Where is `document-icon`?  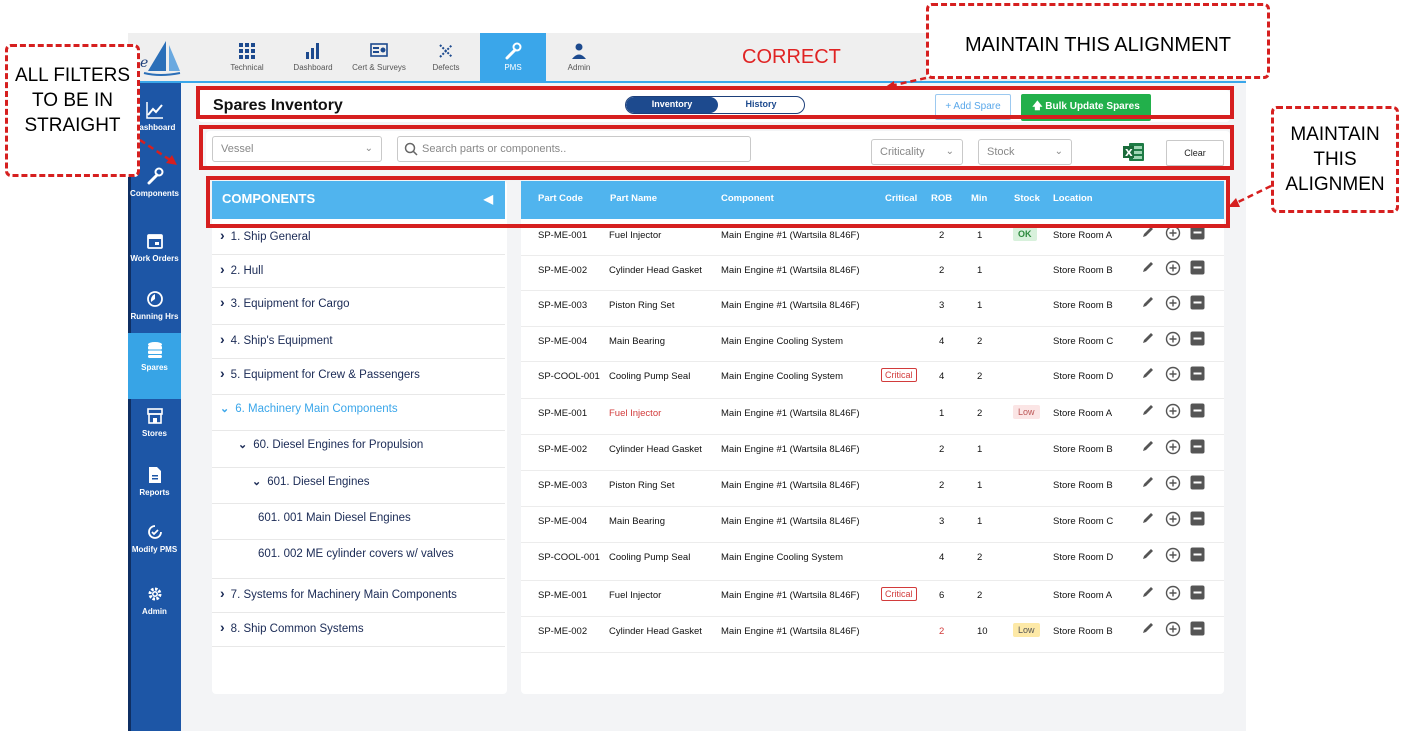
document-icon is located at coordinates (154, 475).